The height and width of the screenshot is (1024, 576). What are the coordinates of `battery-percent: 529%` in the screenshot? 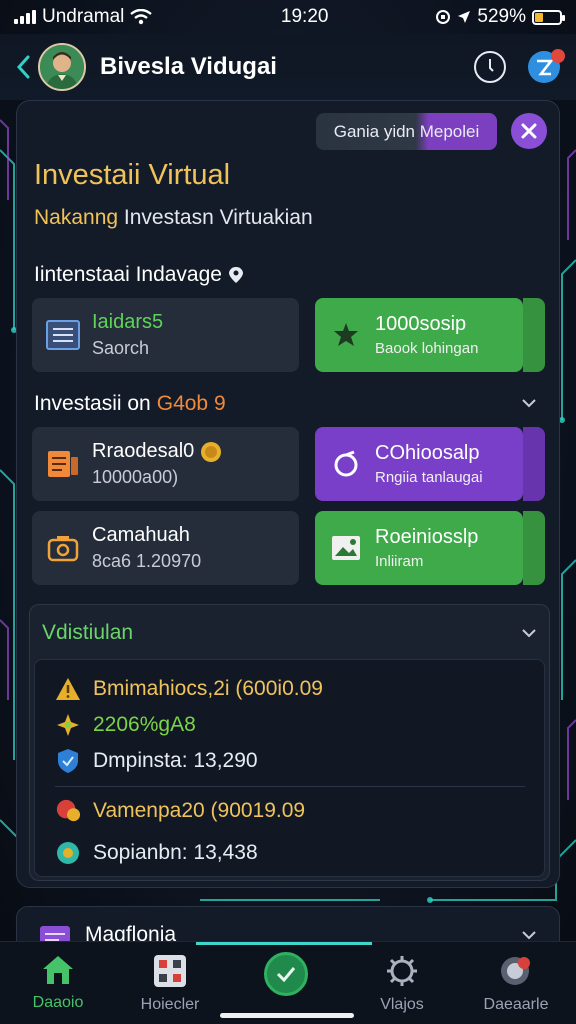 It's located at (501, 16).